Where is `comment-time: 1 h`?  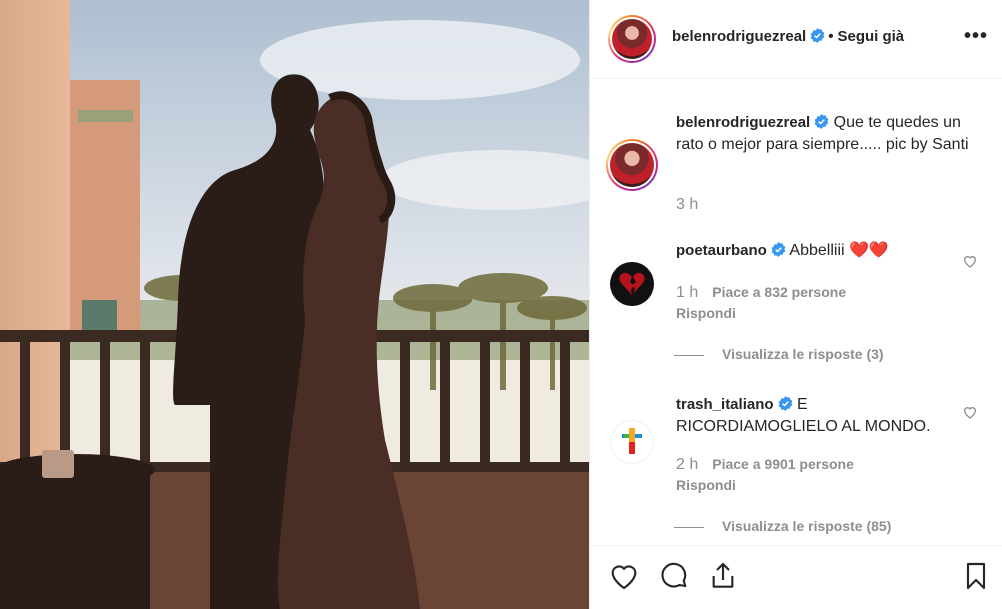 comment-time: 1 h is located at coordinates (687, 292).